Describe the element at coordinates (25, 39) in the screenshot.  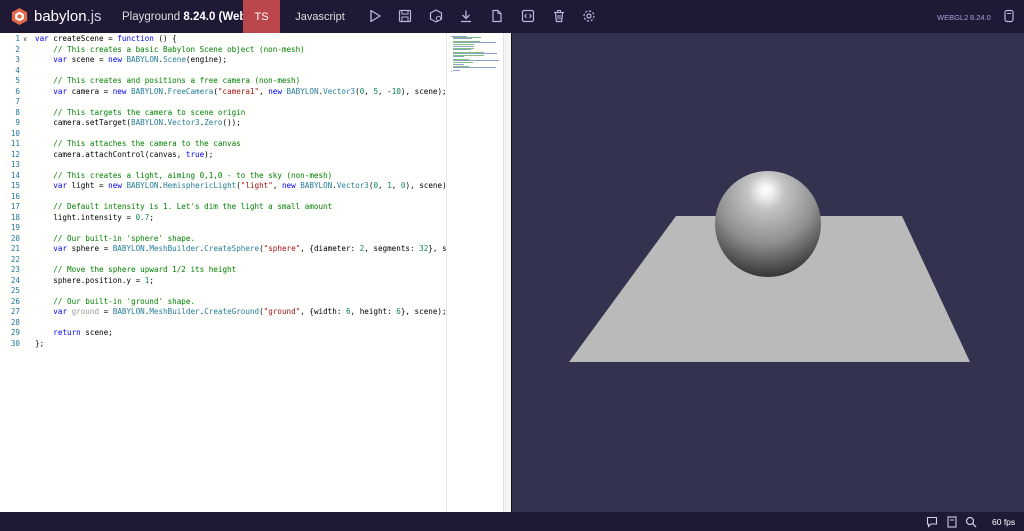
I see `fold-chevron-icon: ∨` at that location.